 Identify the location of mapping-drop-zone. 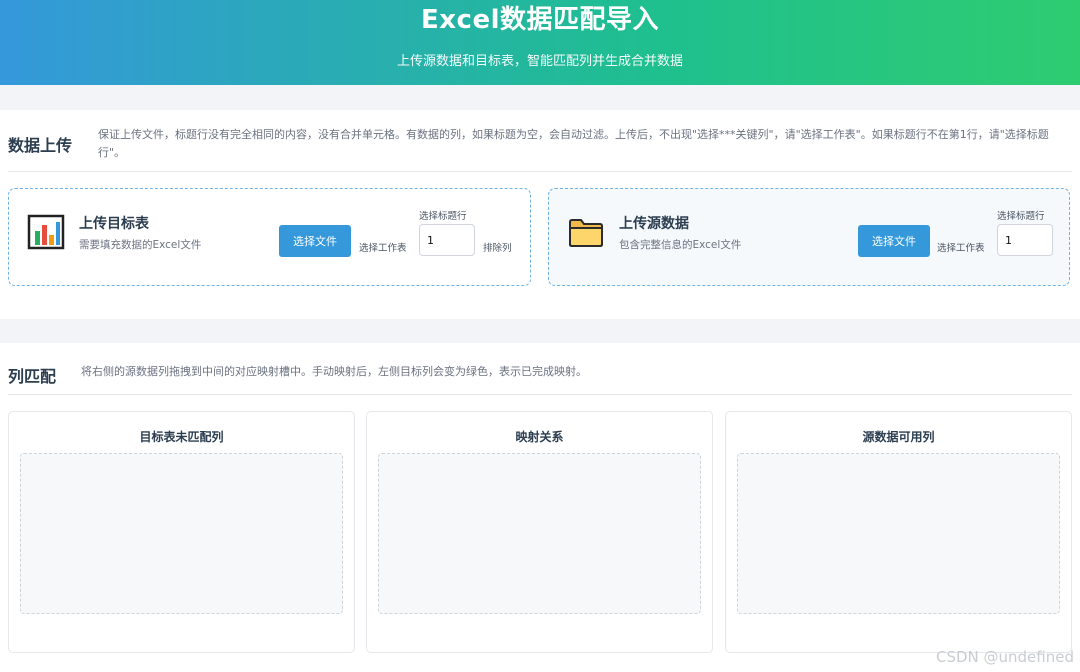
(539, 533).